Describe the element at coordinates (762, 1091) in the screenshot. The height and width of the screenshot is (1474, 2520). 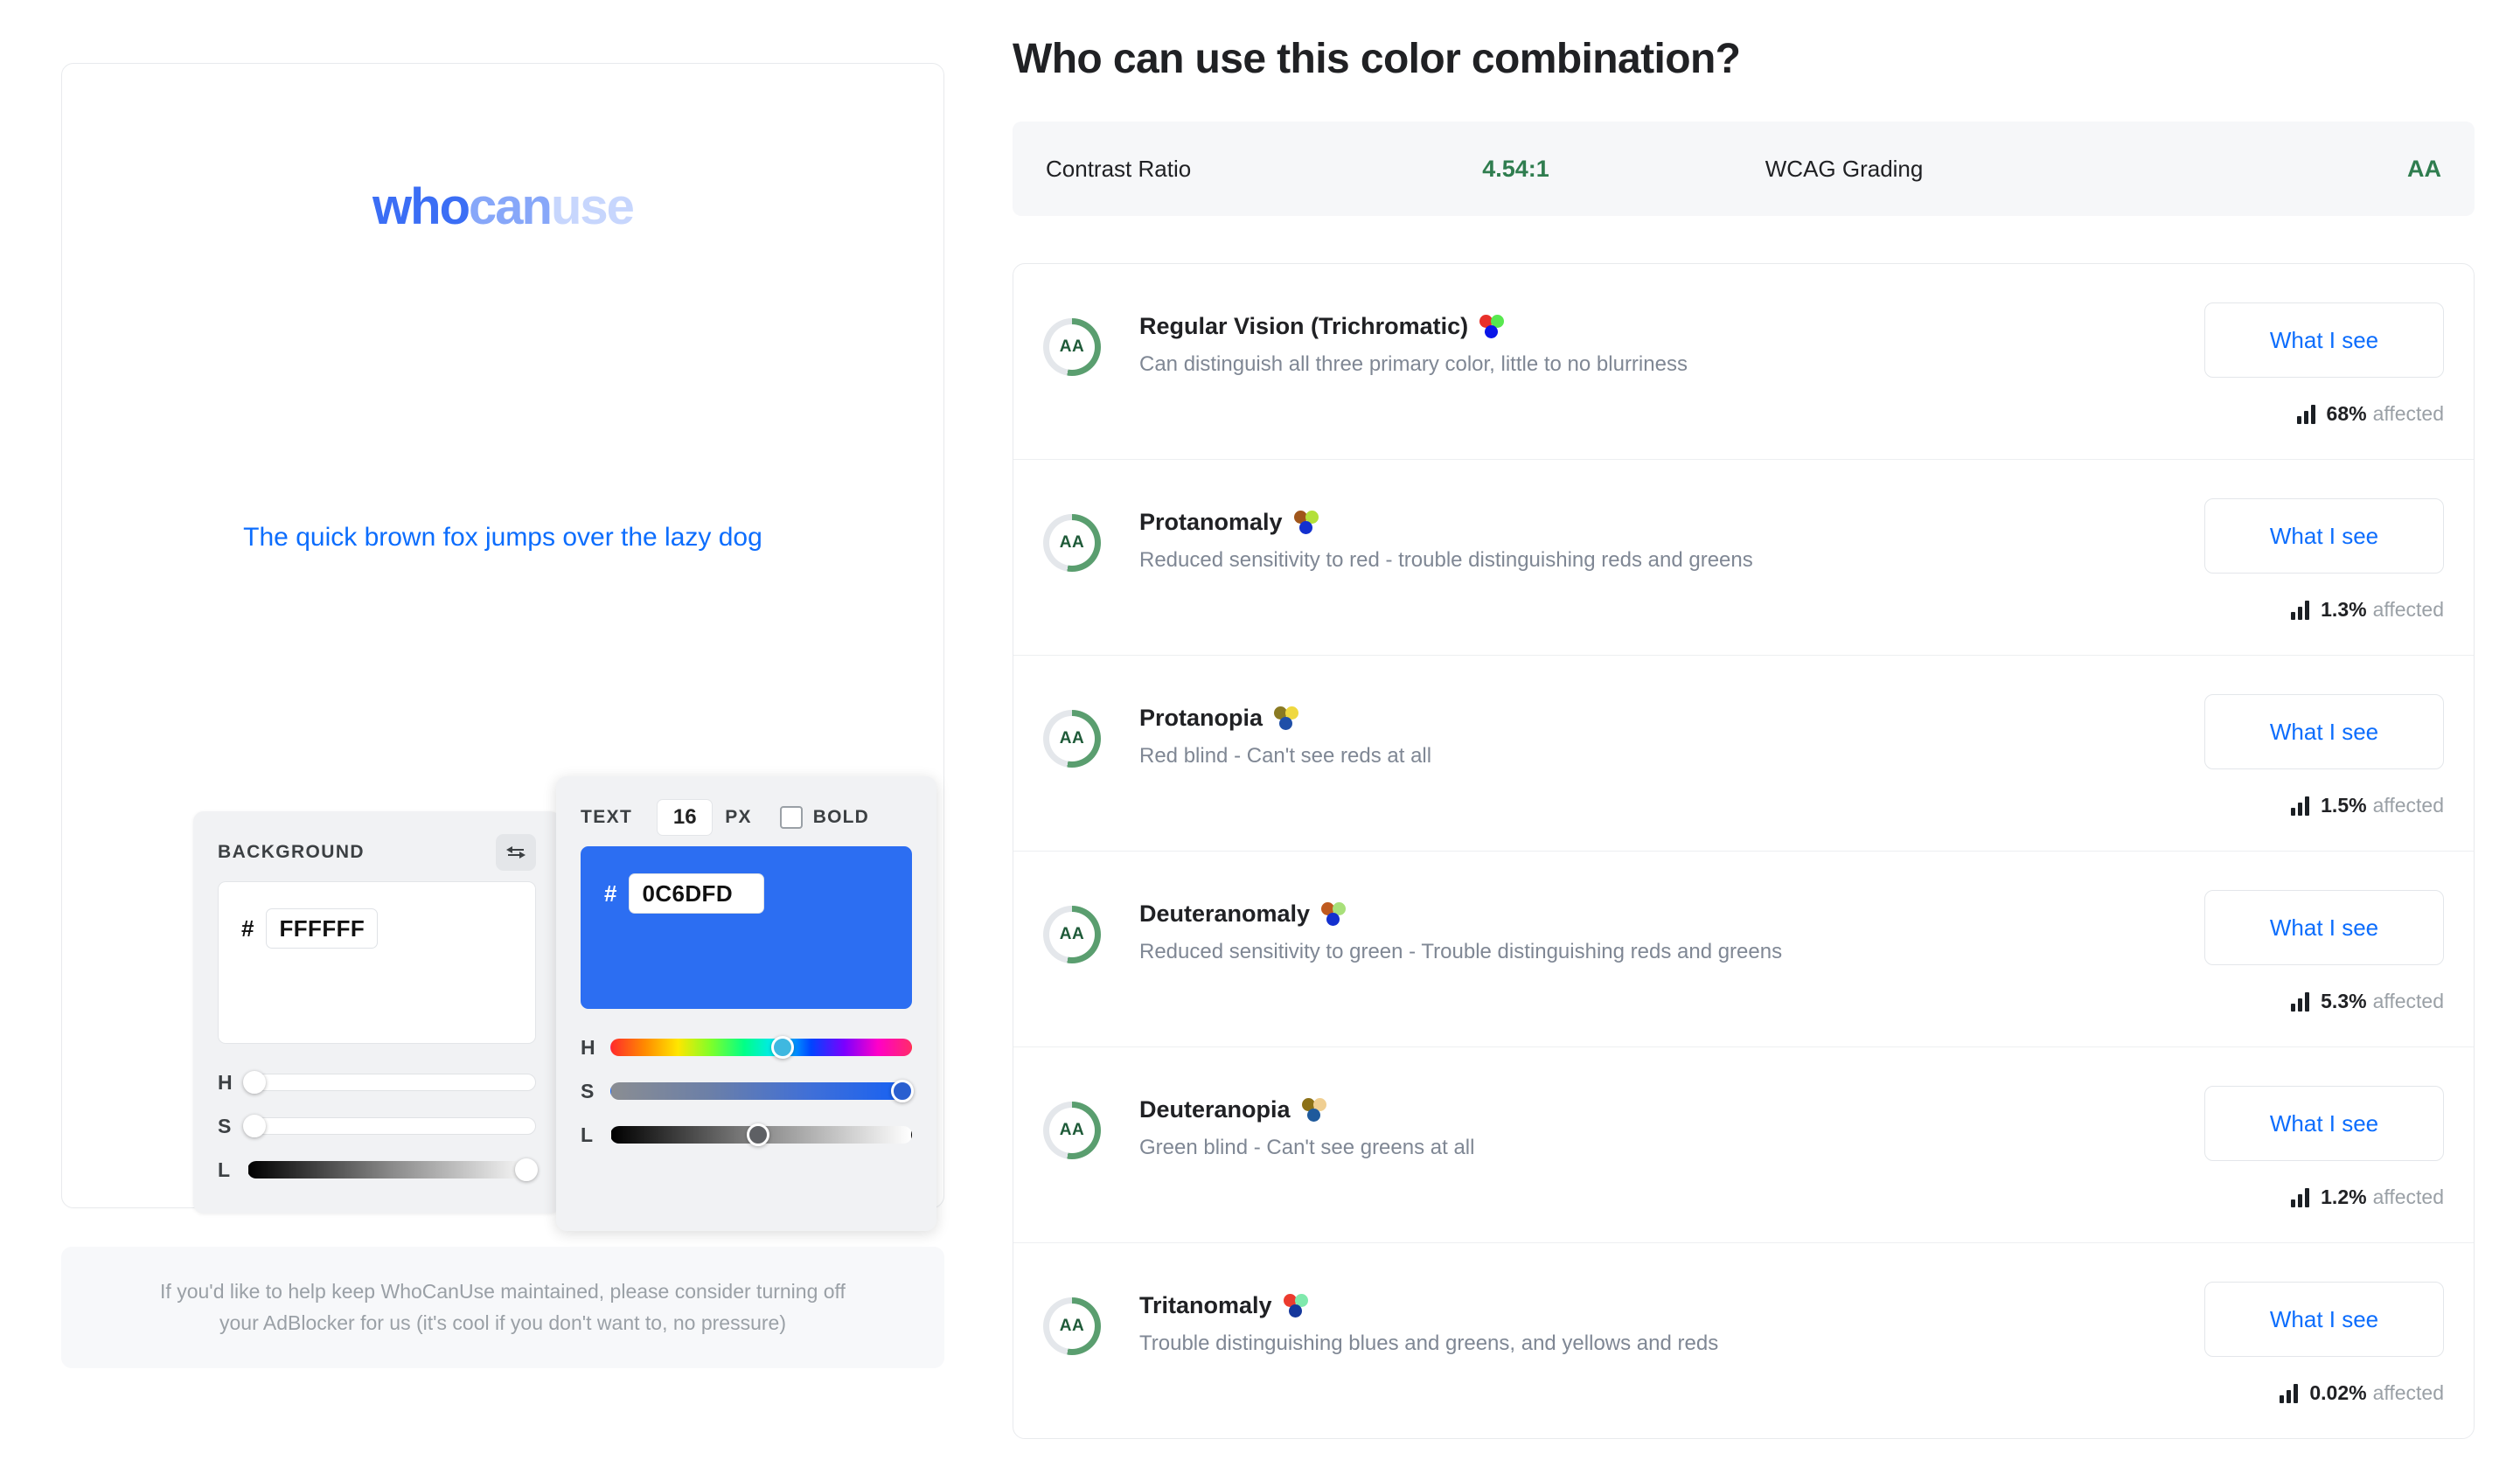
I see `text-saturation-track` at that location.